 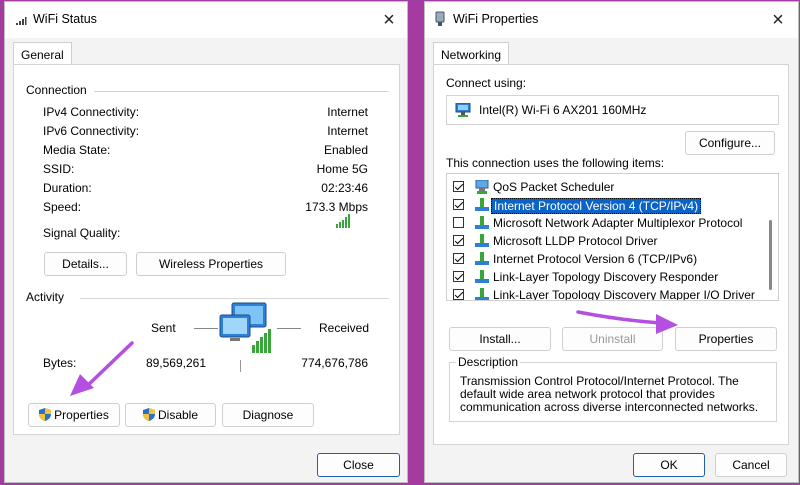 I want to click on adapter-name: Intel(R) Wi-Fi 6 AX201 160MHz, so click(x=563, y=110).